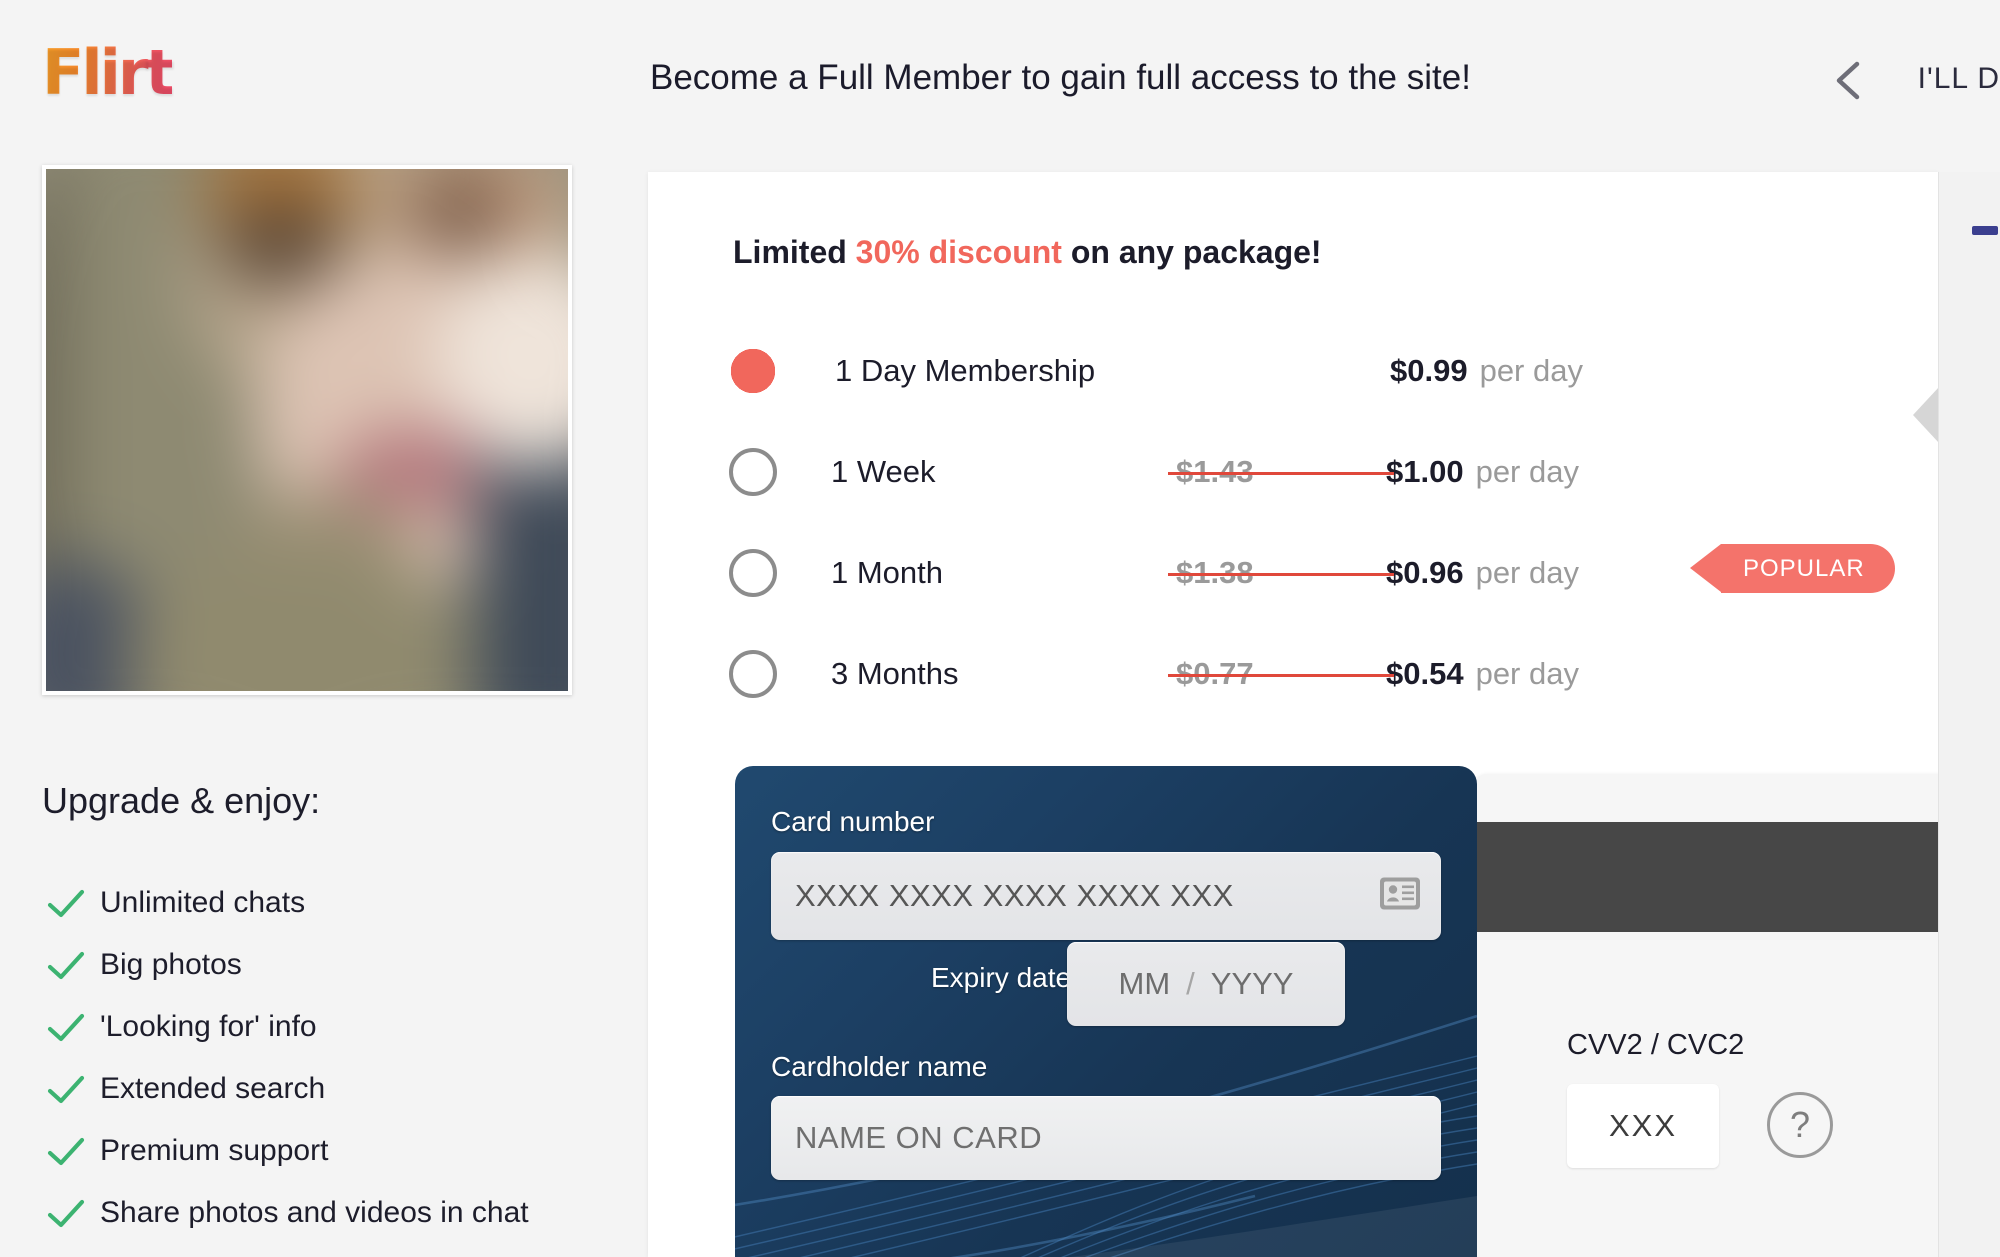 This screenshot has width=2000, height=1257. Describe the element at coordinates (1800, 1125) in the screenshot. I see `question-mark-icon: ?` at that location.